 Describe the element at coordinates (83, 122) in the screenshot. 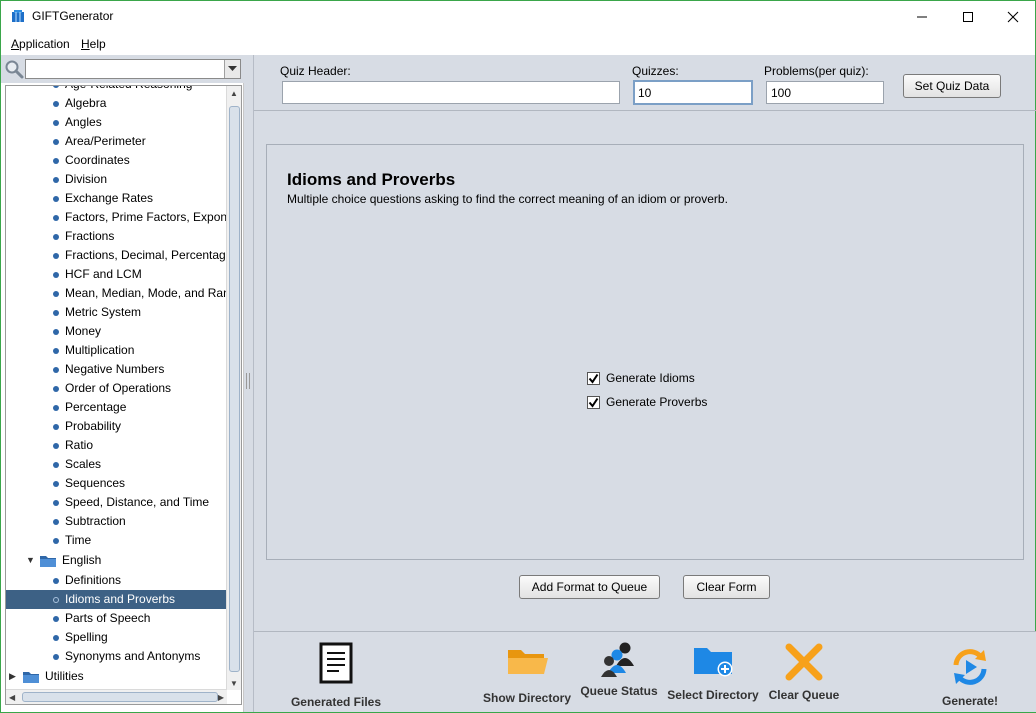

I see `tree-item-label: Angles` at that location.